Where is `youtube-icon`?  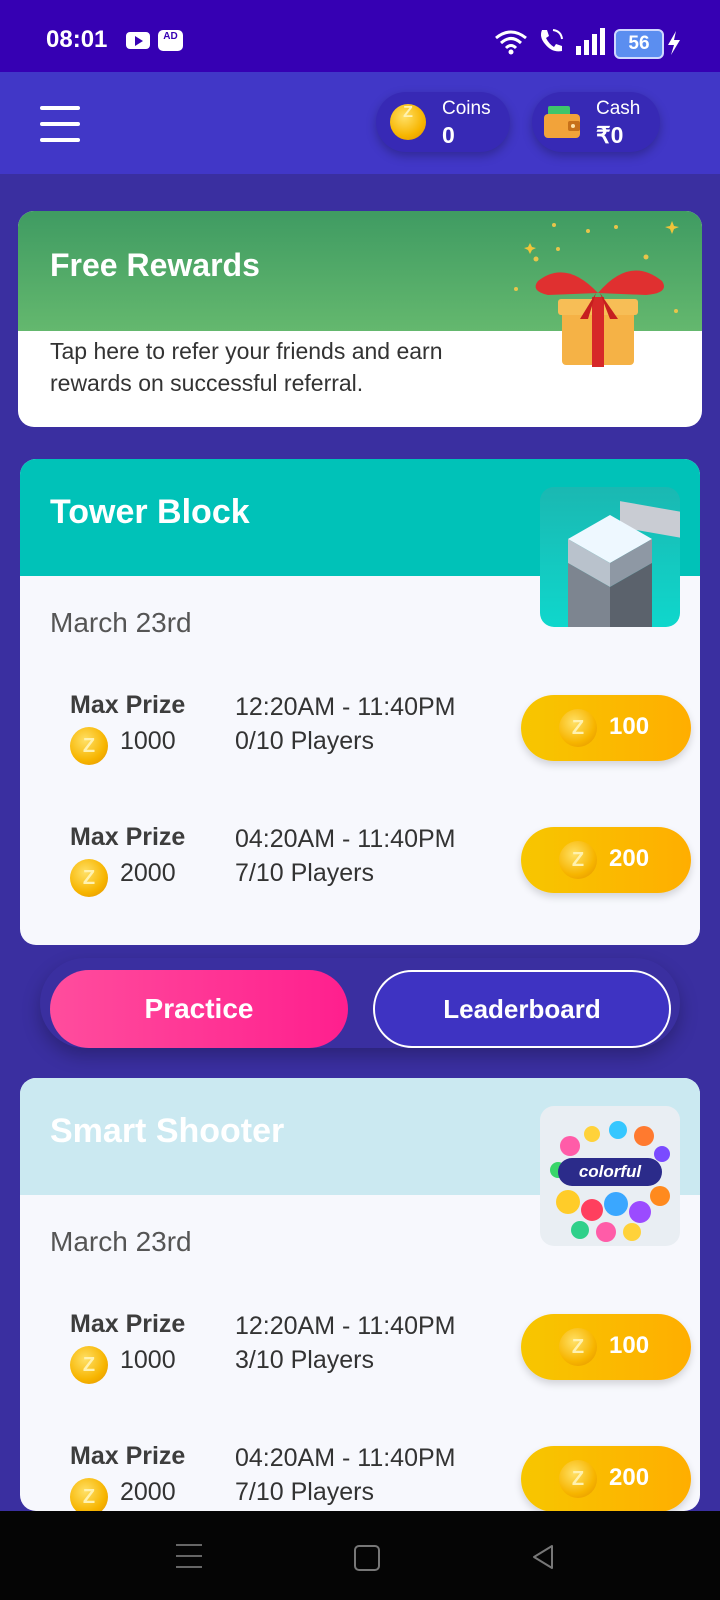 youtube-icon is located at coordinates (138, 40).